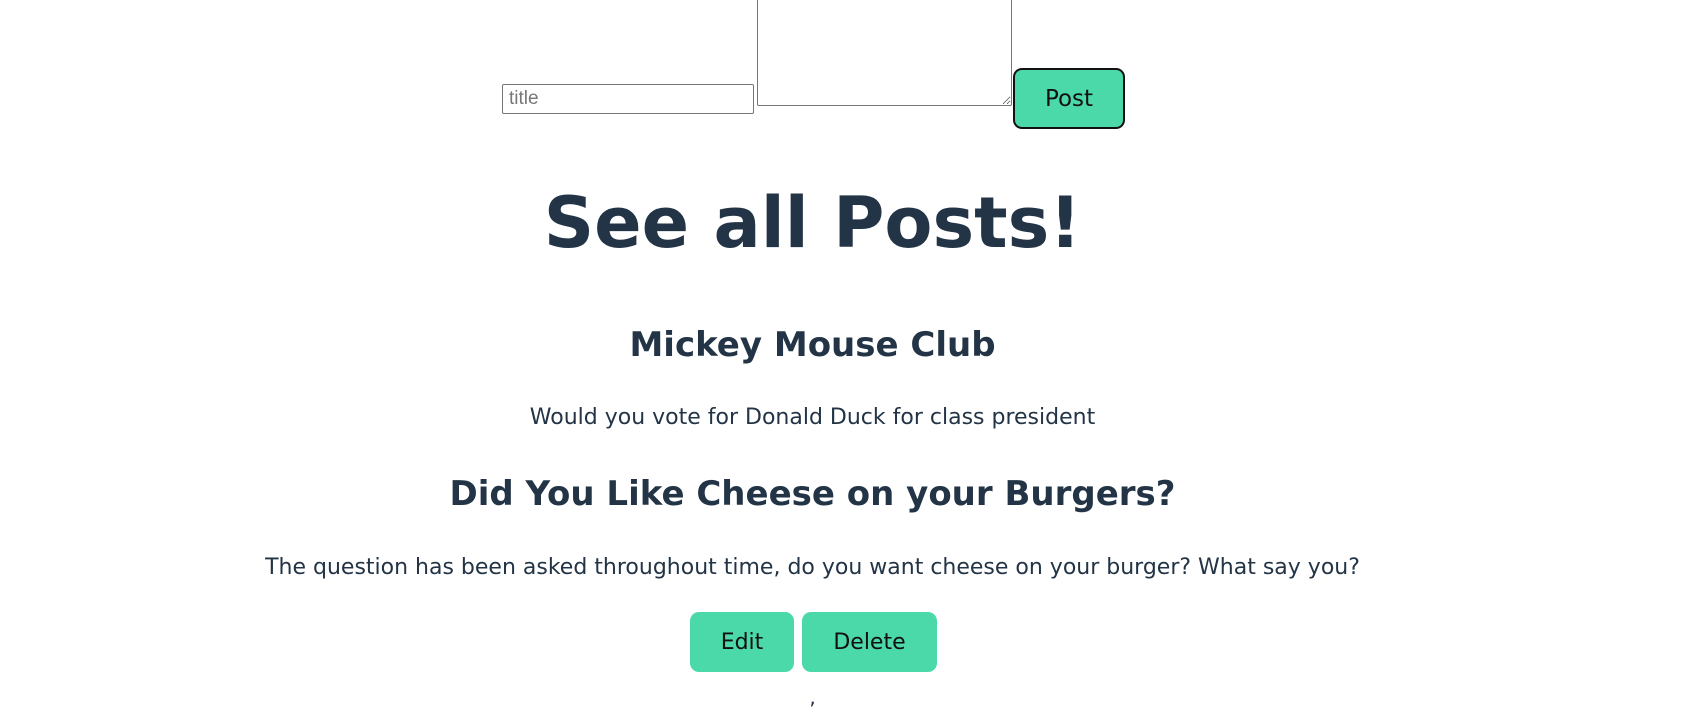 The height and width of the screenshot is (728, 1687). What do you see at coordinates (869, 642) in the screenshot?
I see `delete-button: Delete` at bounding box center [869, 642].